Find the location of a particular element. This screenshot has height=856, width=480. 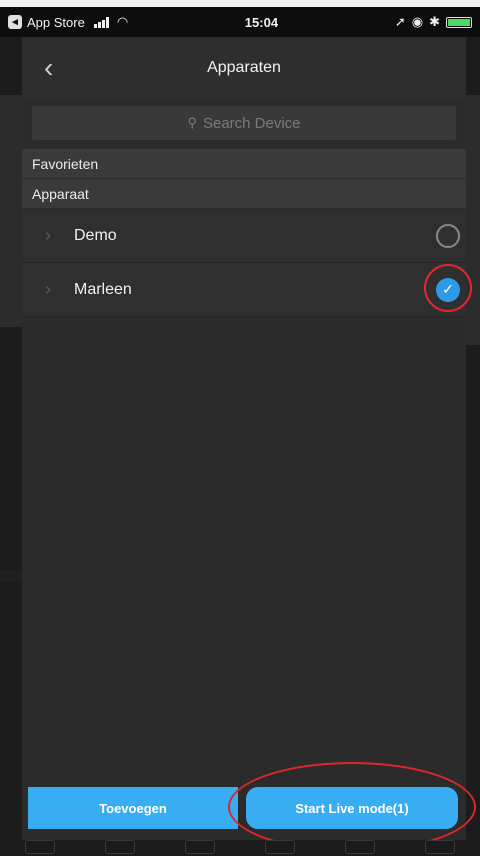

section-device: Apparaat is located at coordinates (244, 194).